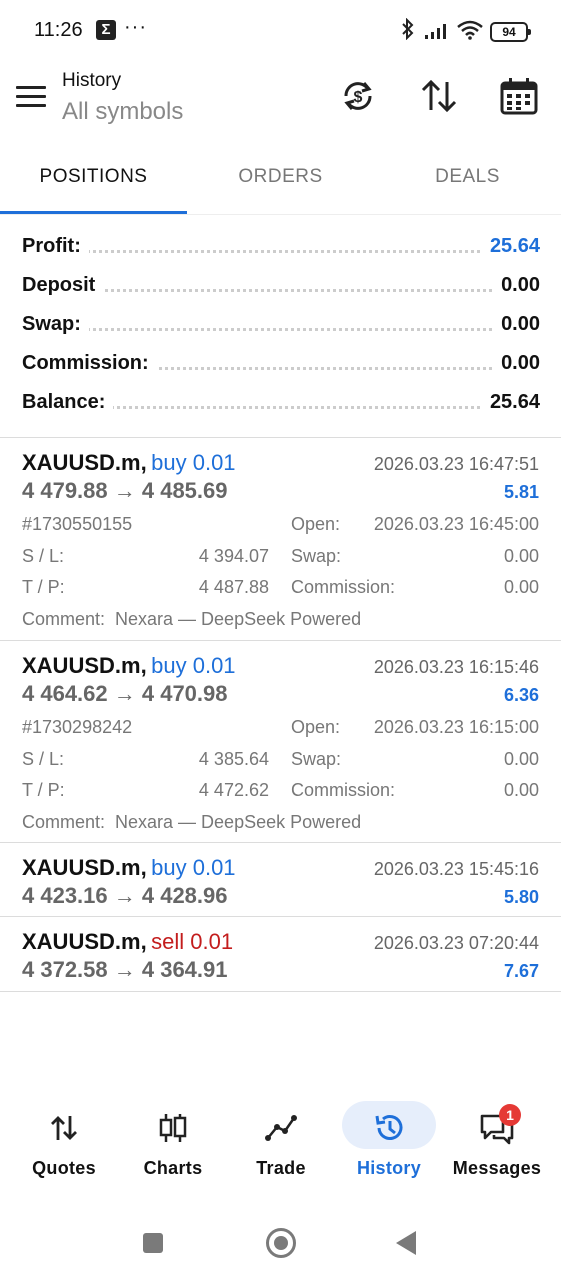 The image size is (561, 1280). I want to click on tab-positions: POSITIONS, so click(93, 177).